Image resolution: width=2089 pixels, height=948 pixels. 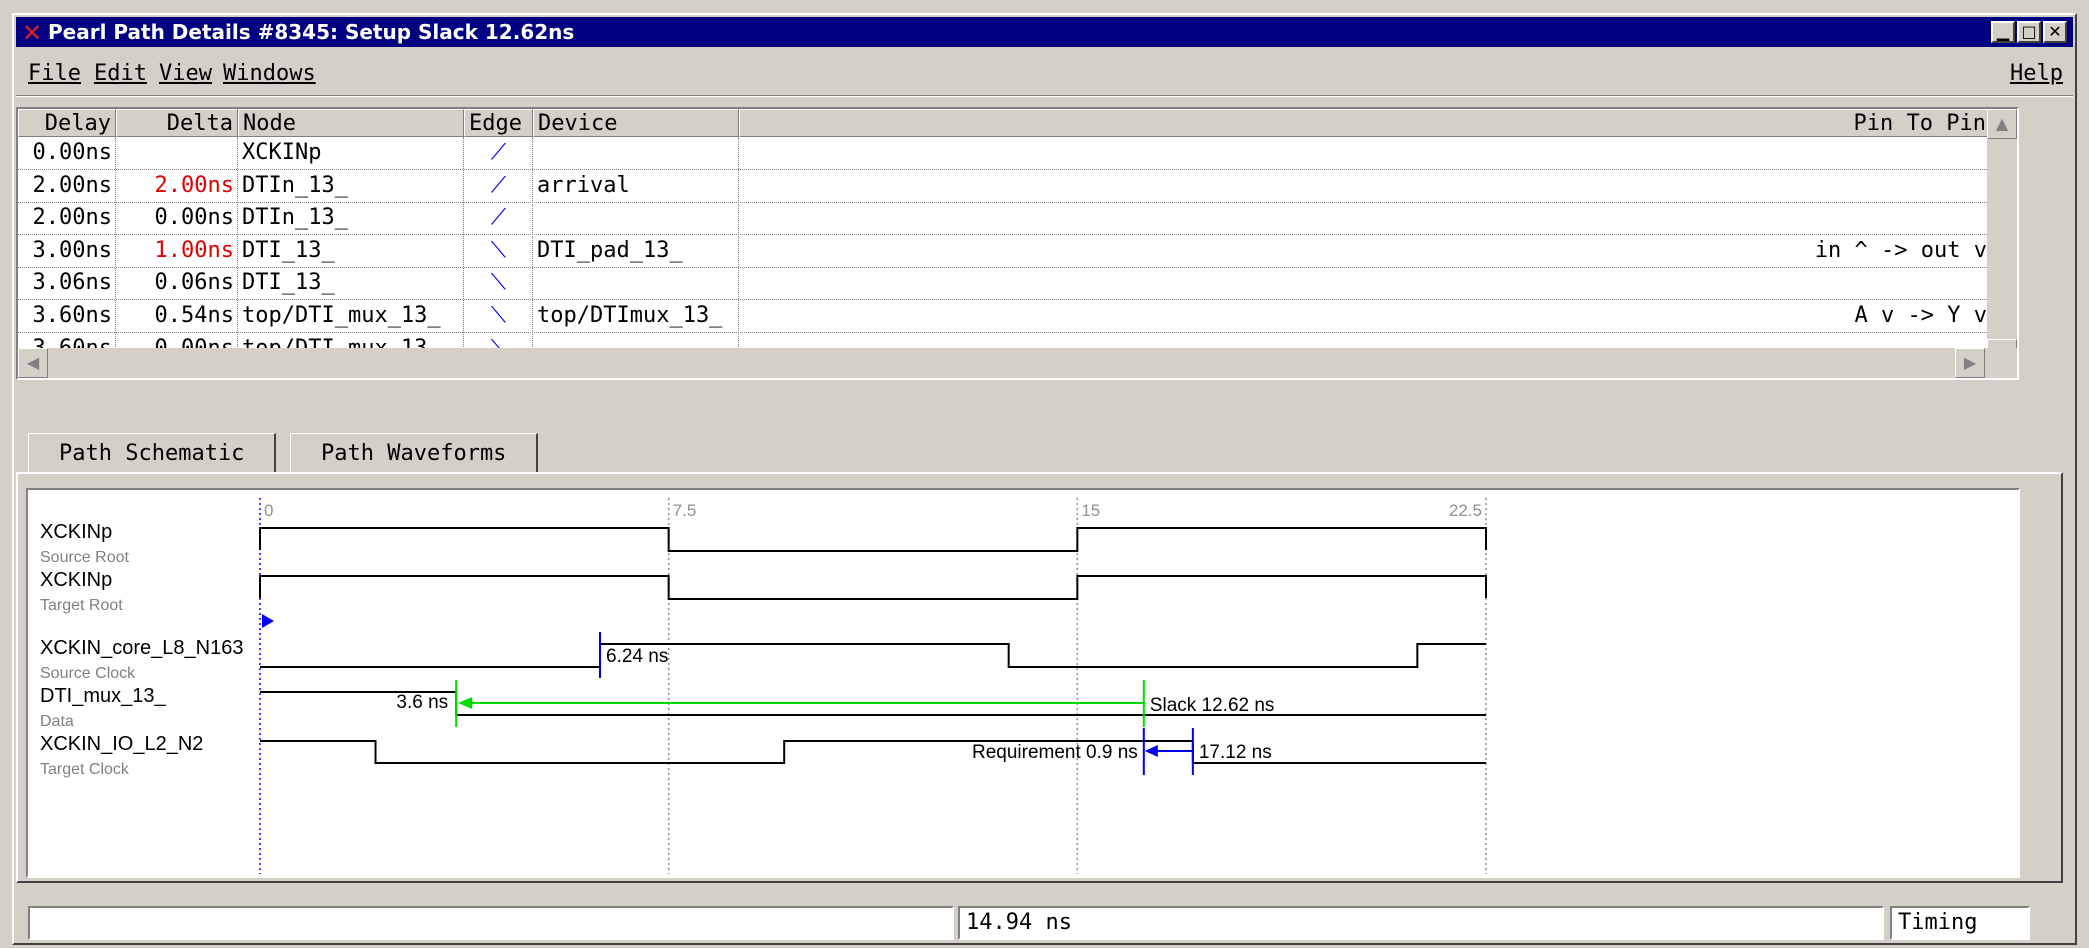 What do you see at coordinates (414, 453) in the screenshot?
I see `tab-path-waveforms: Path Waveforms` at bounding box center [414, 453].